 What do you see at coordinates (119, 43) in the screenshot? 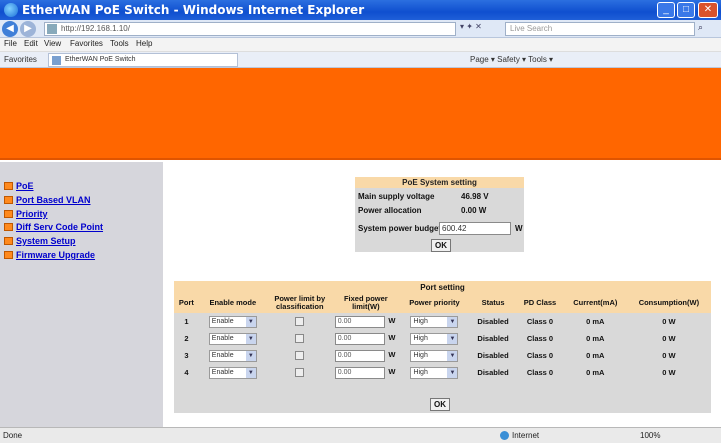
I see `menu-tools: Tools` at bounding box center [119, 43].